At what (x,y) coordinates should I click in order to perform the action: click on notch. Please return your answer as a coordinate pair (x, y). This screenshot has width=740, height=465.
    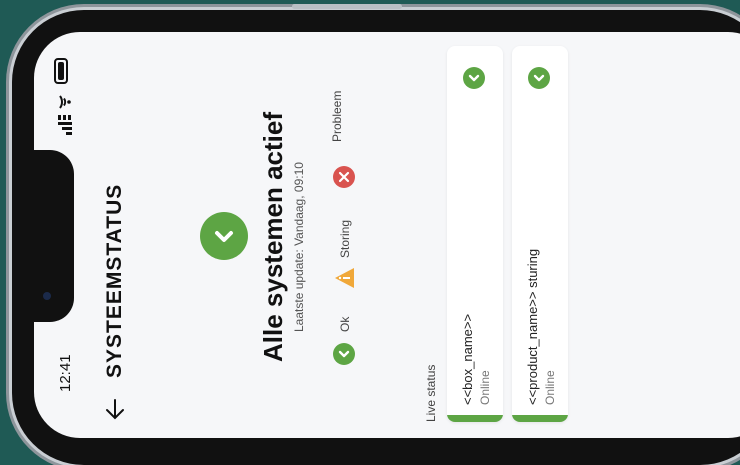
    Looking at the image, I should click on (54, 236).